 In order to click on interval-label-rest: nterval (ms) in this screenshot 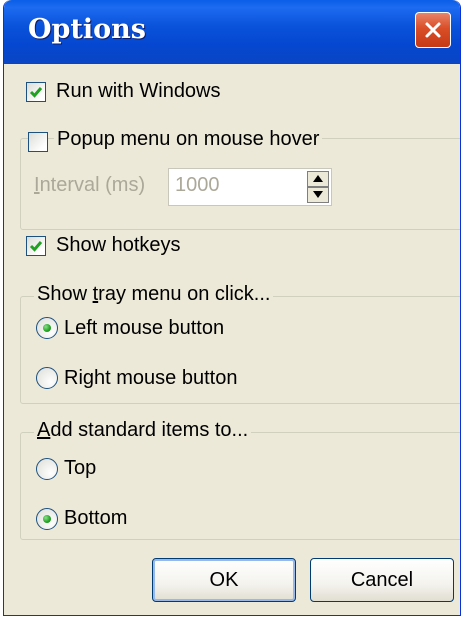, I will do `click(92, 185)`.